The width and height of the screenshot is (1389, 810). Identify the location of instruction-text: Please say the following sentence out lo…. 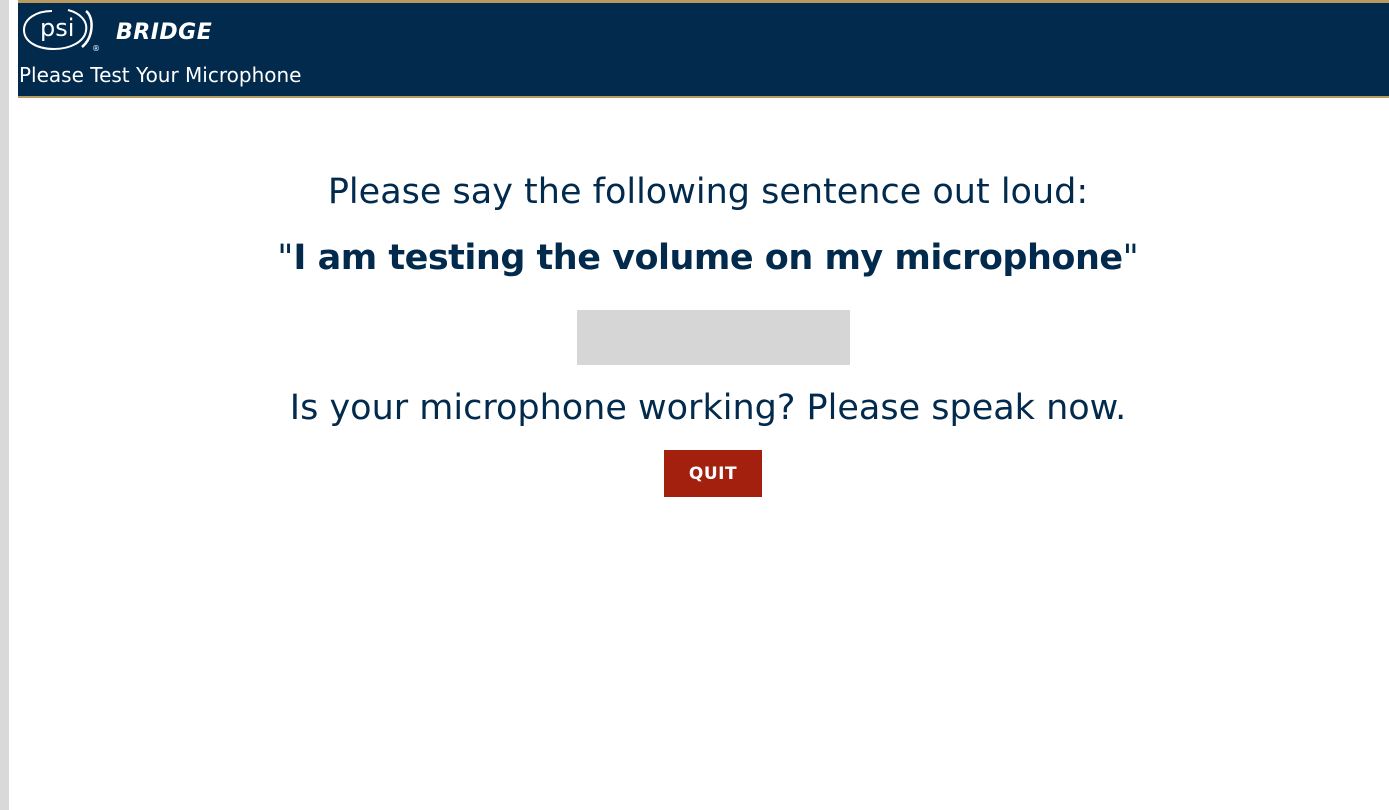
(708, 192).